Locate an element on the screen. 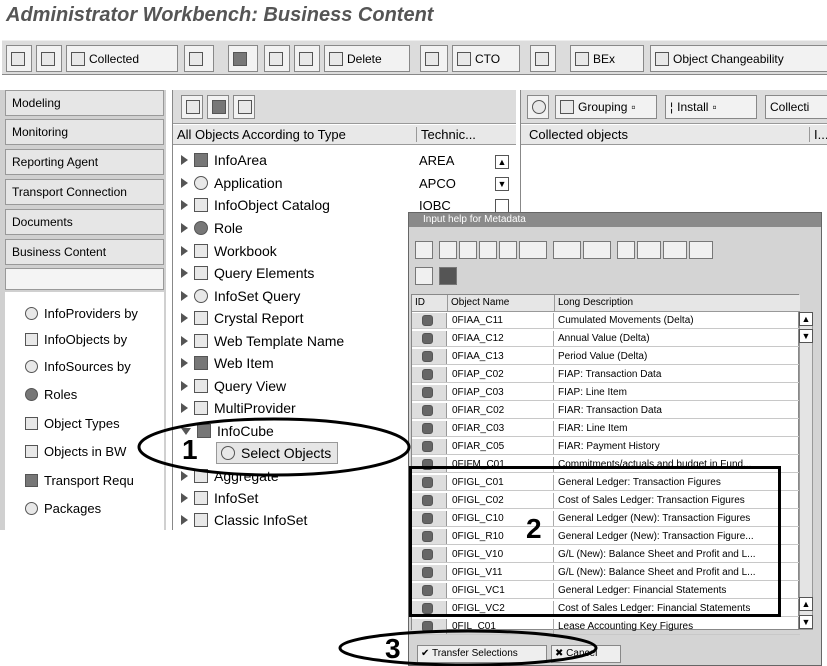 This screenshot has height=666, width=827. scroll-page-up-icon: ▲ is located at coordinates (806, 604).